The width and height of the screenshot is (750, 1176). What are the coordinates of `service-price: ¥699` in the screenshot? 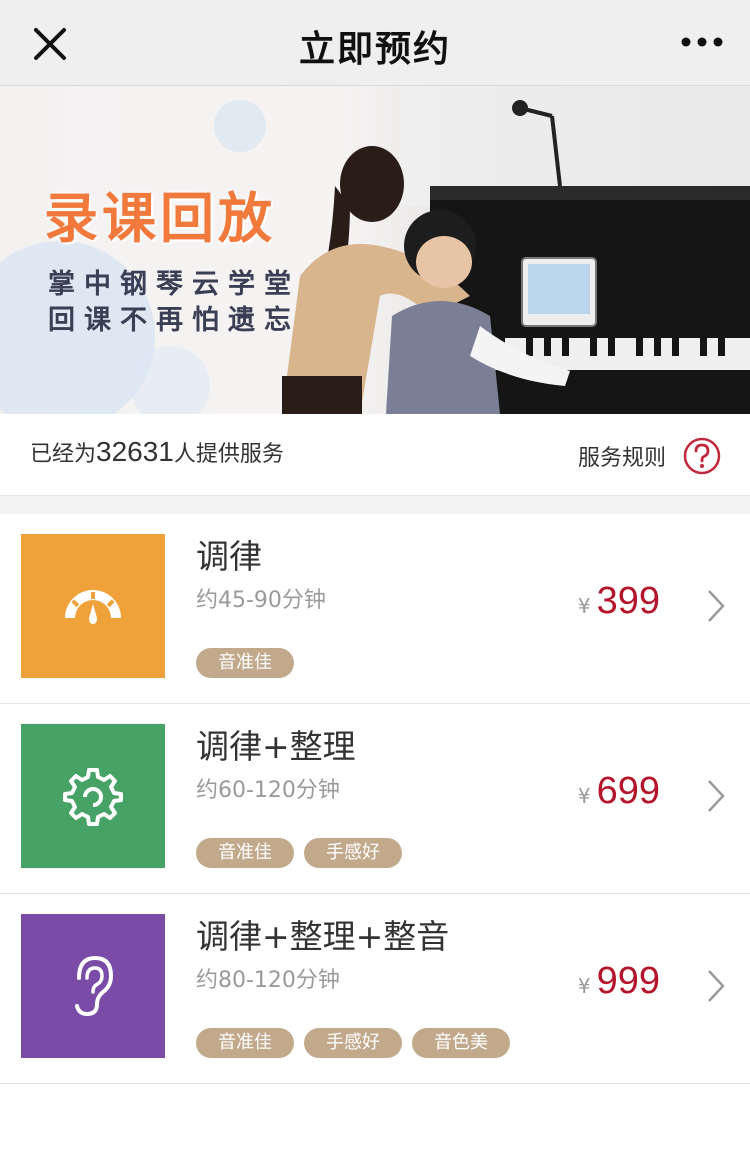 It's located at (619, 791).